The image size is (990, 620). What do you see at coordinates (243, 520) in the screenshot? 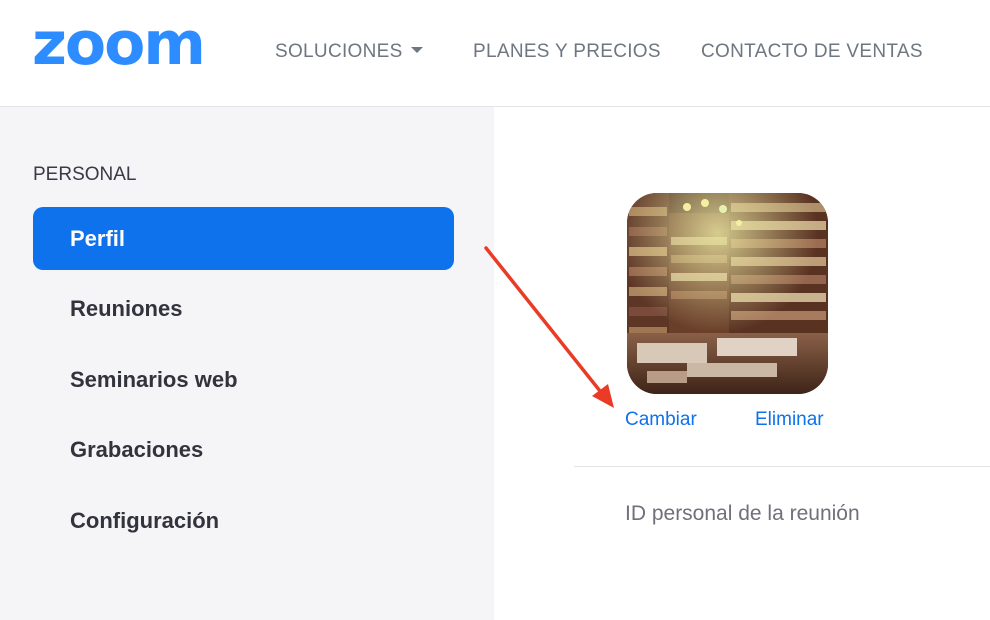
I see `sidebar-item-configuracion: Configuración` at bounding box center [243, 520].